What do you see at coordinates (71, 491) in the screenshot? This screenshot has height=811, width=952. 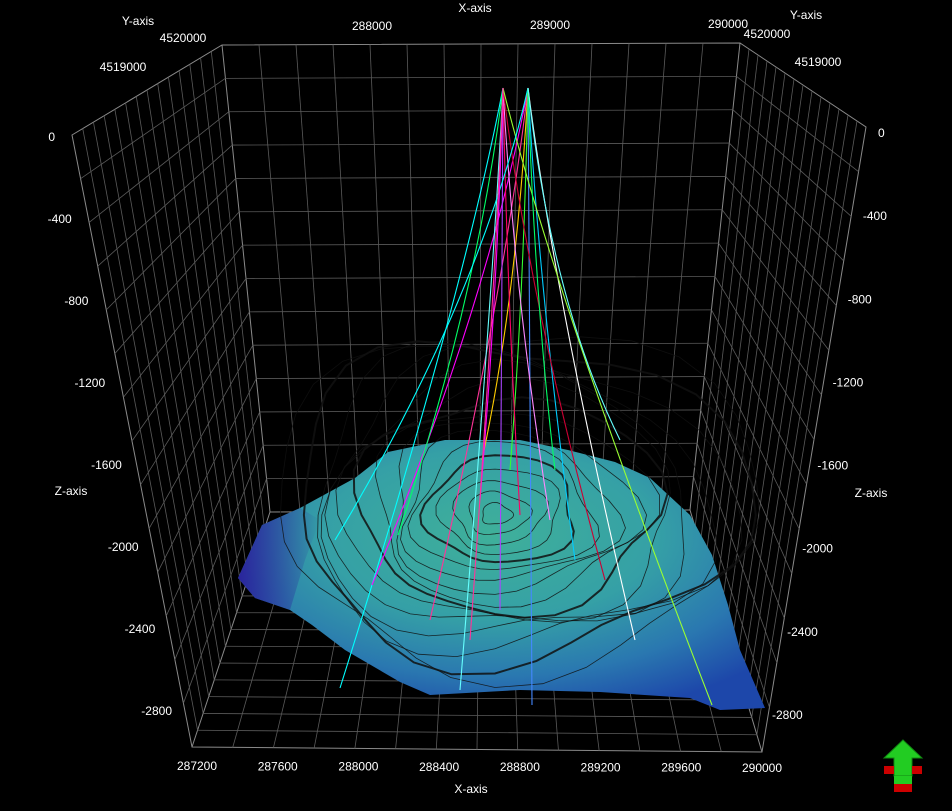 I see `z-axis-title-left: Z-axis` at bounding box center [71, 491].